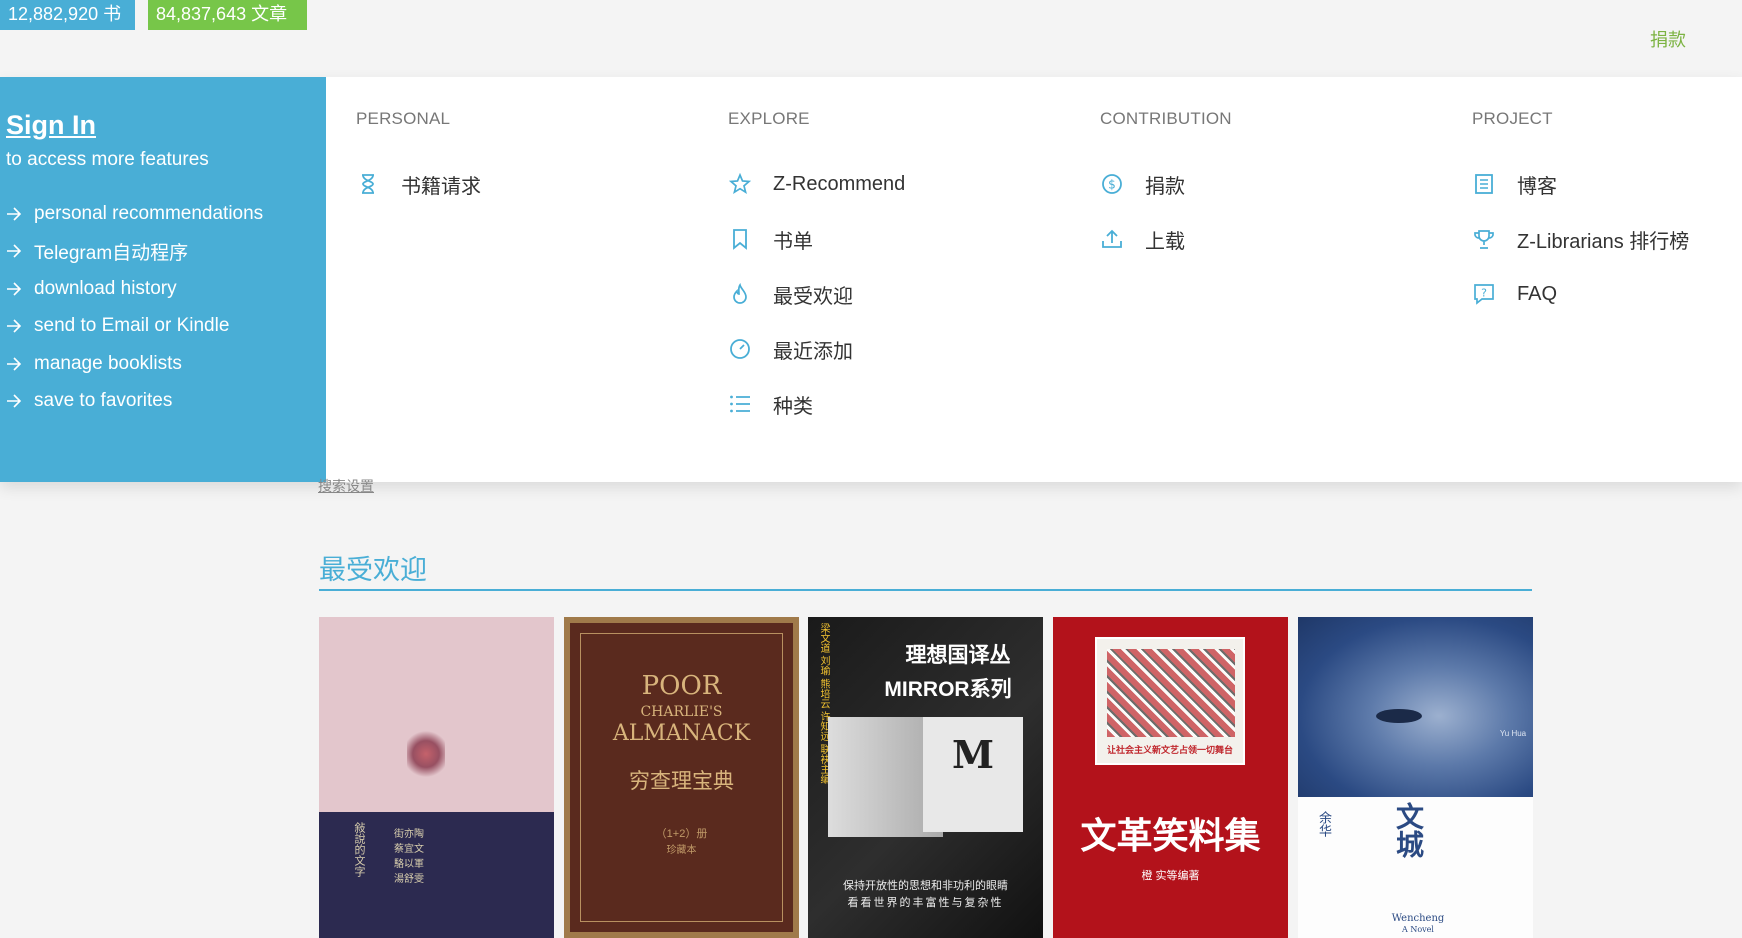 The width and height of the screenshot is (1742, 938). I want to click on book-cover-4: 让社会主义新文艺占领一切舞台 文革笑料集 橙 实等编著, so click(1170, 777).